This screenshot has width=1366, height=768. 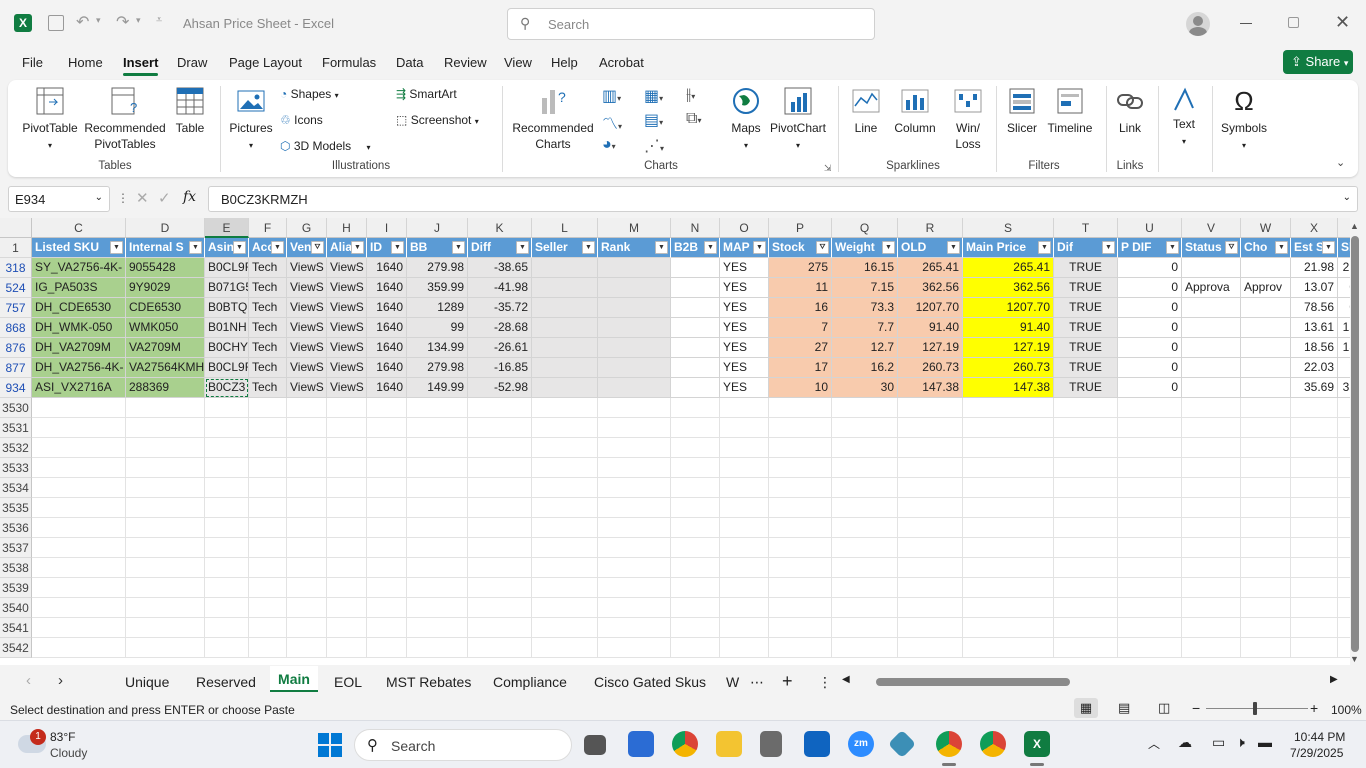 I want to click on cell-m934, so click(x=634, y=388).